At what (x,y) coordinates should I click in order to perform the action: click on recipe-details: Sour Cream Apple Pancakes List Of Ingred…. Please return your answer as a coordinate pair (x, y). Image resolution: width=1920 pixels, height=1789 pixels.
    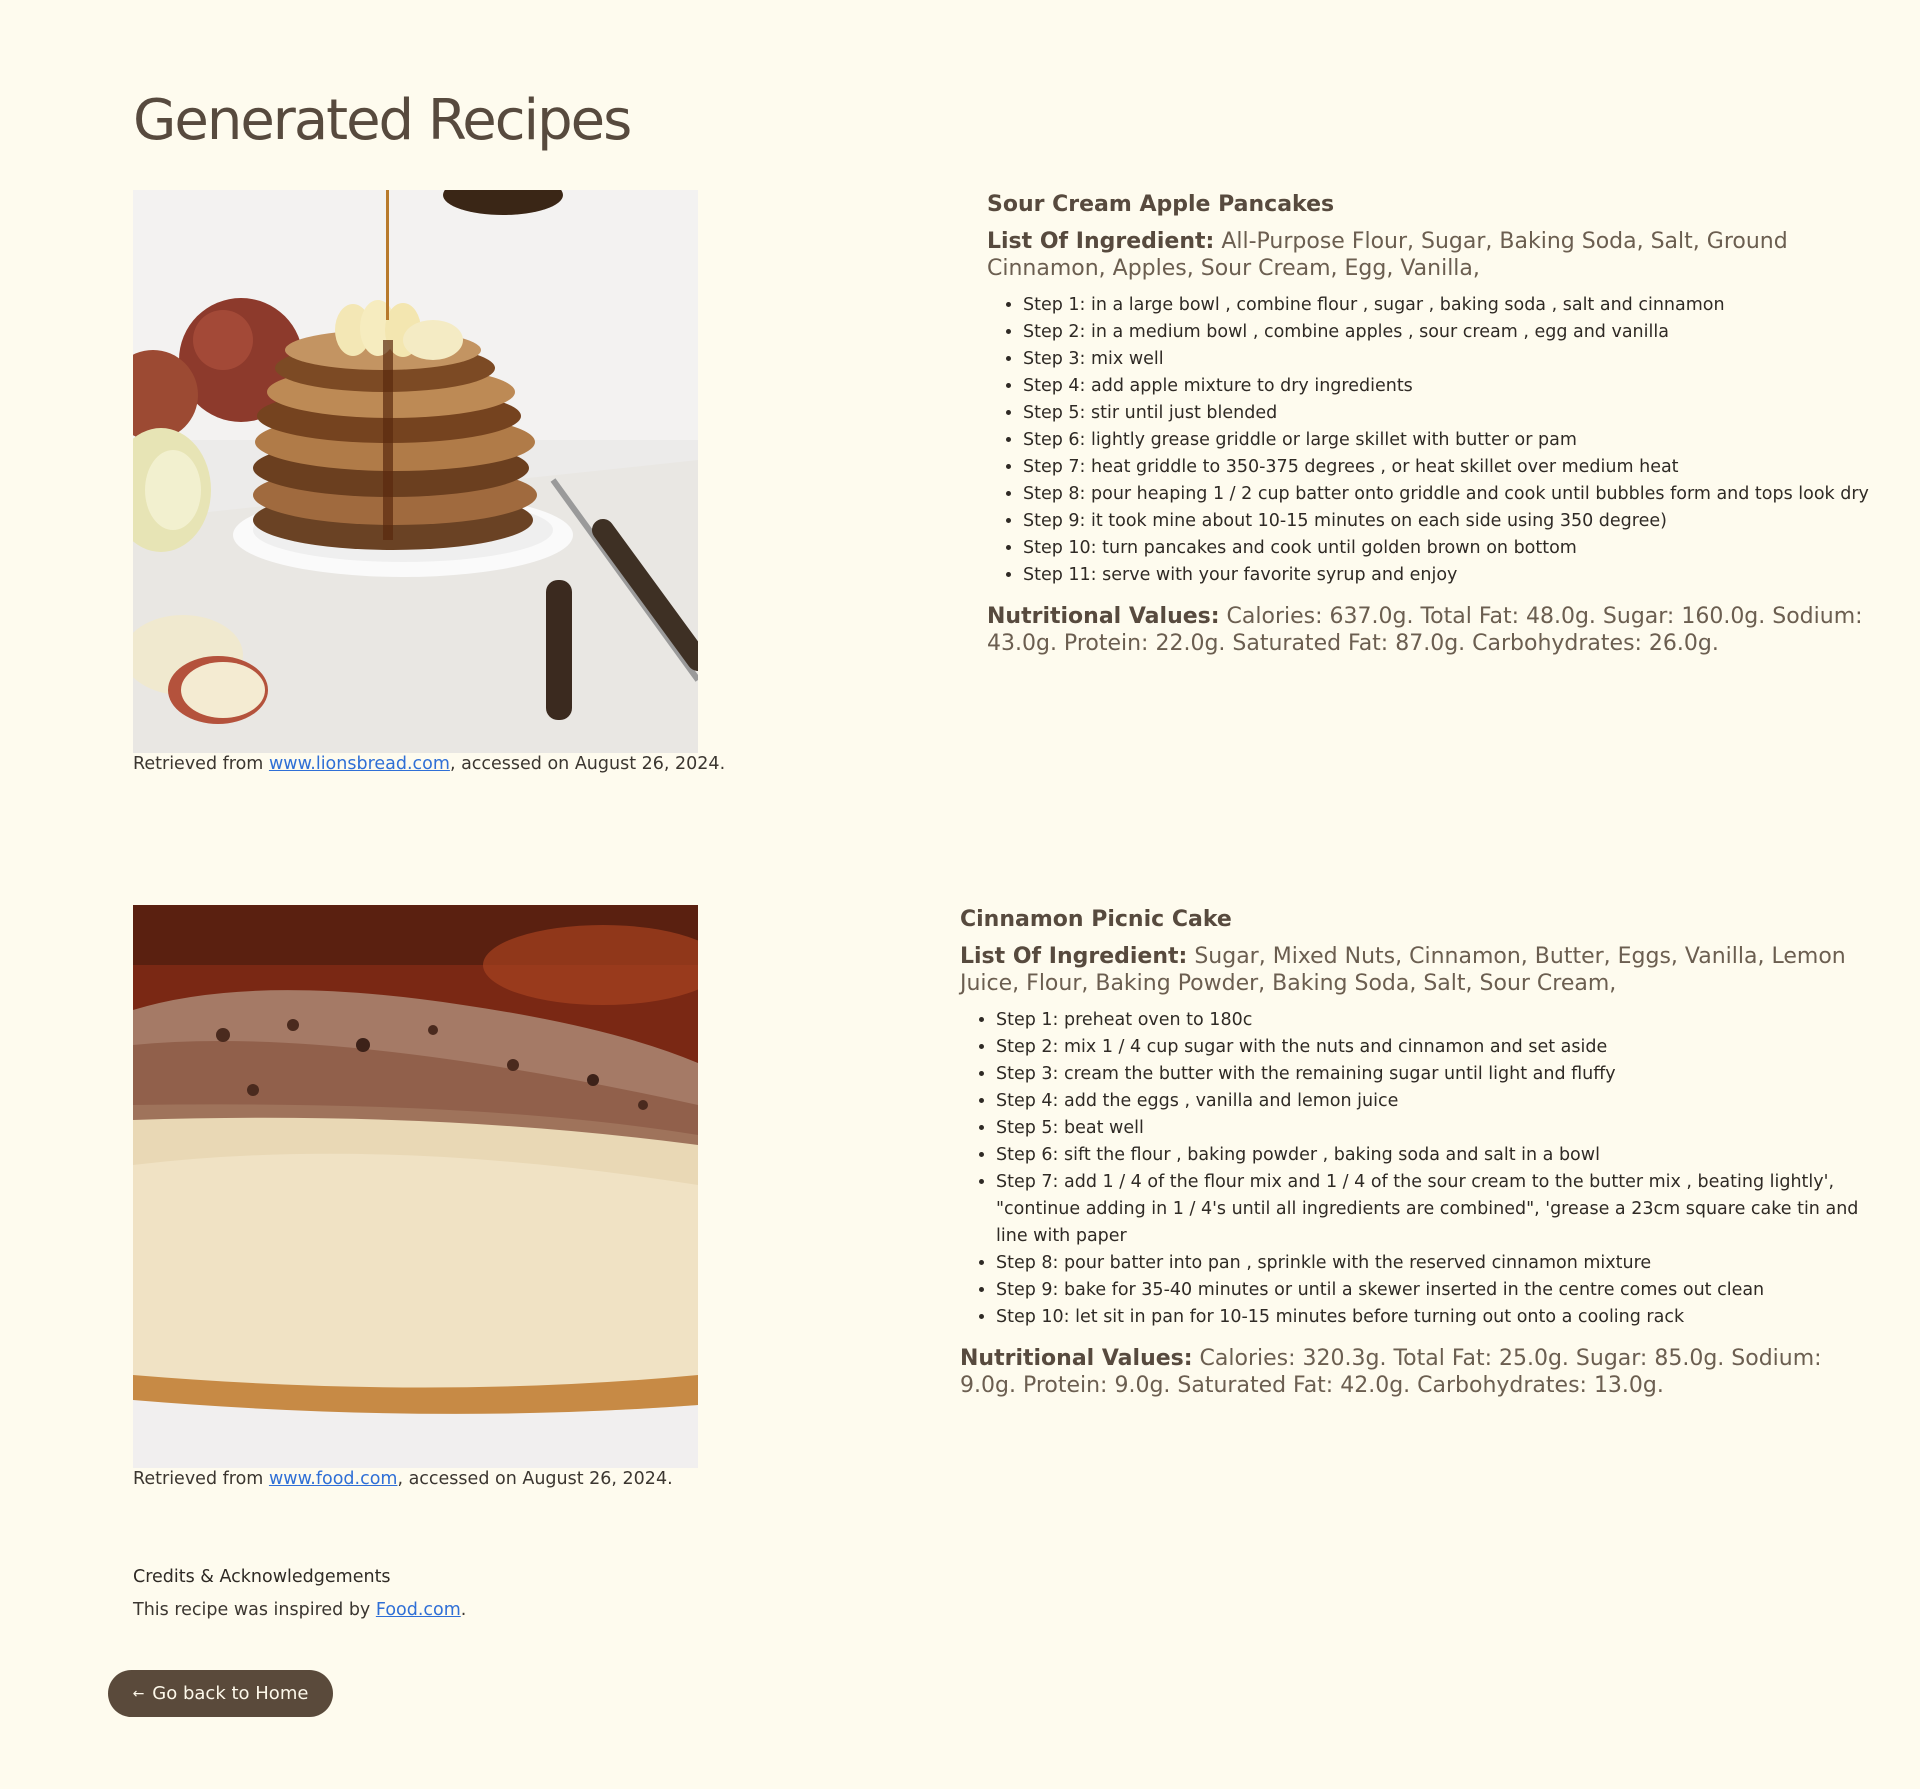
    Looking at the image, I should click on (1447, 423).